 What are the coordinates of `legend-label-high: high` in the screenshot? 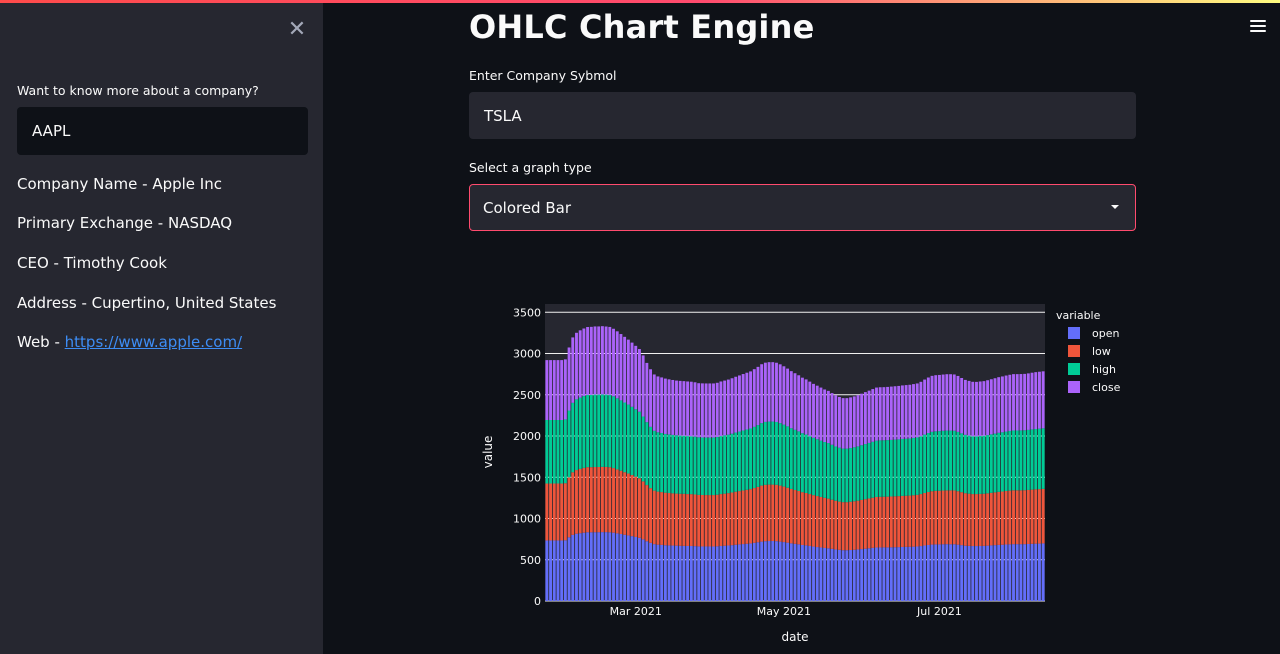 It's located at (1104, 369).